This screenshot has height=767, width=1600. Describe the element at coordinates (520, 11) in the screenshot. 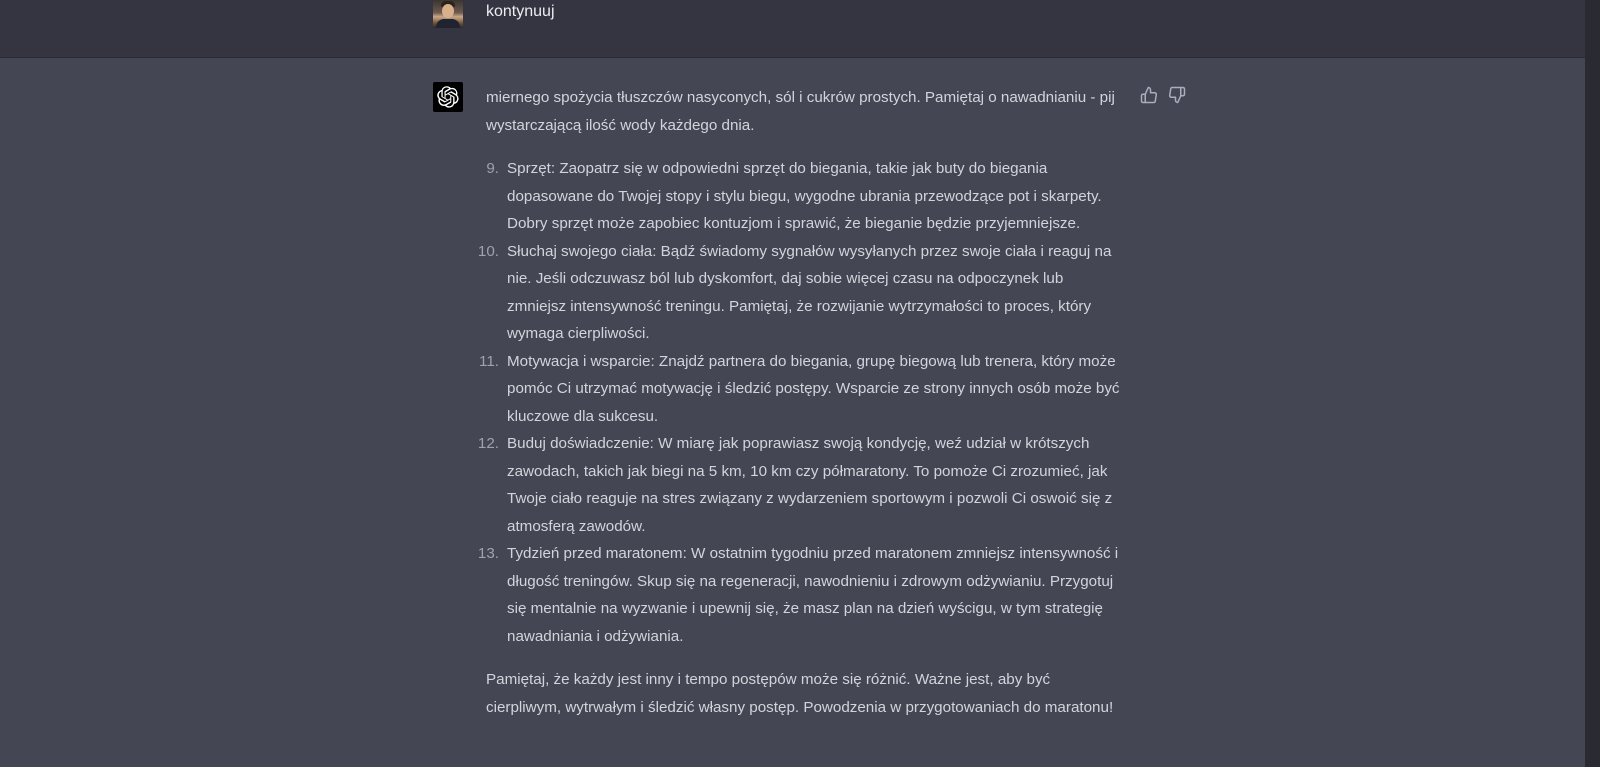

I see `user-message-text: kontynuuj` at that location.